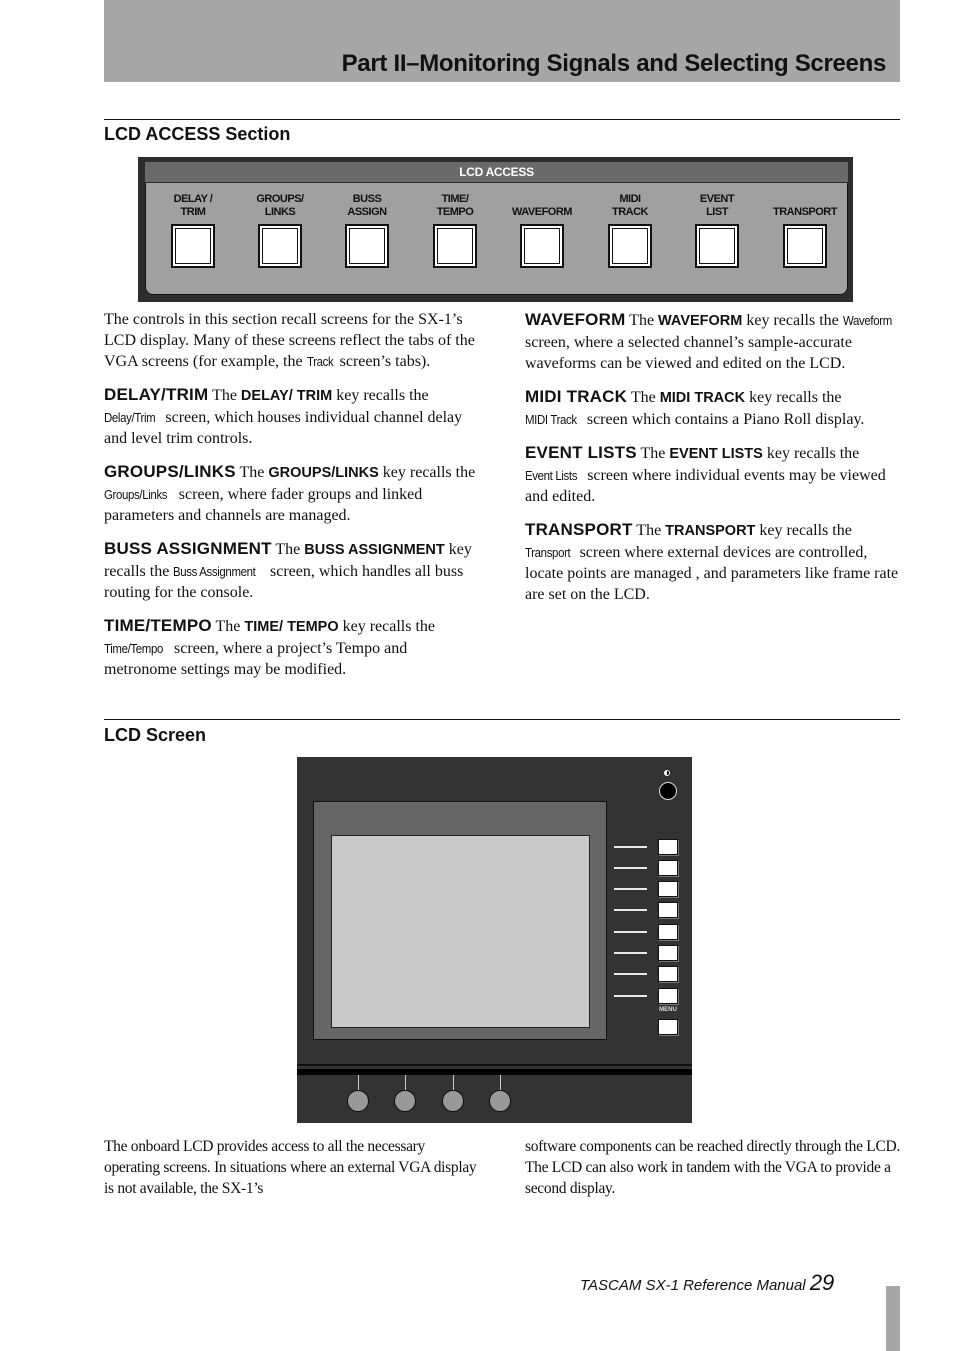 This screenshot has height=1351, width=954. I want to click on key-label: BUSS ASSIGN, so click(367, 205).